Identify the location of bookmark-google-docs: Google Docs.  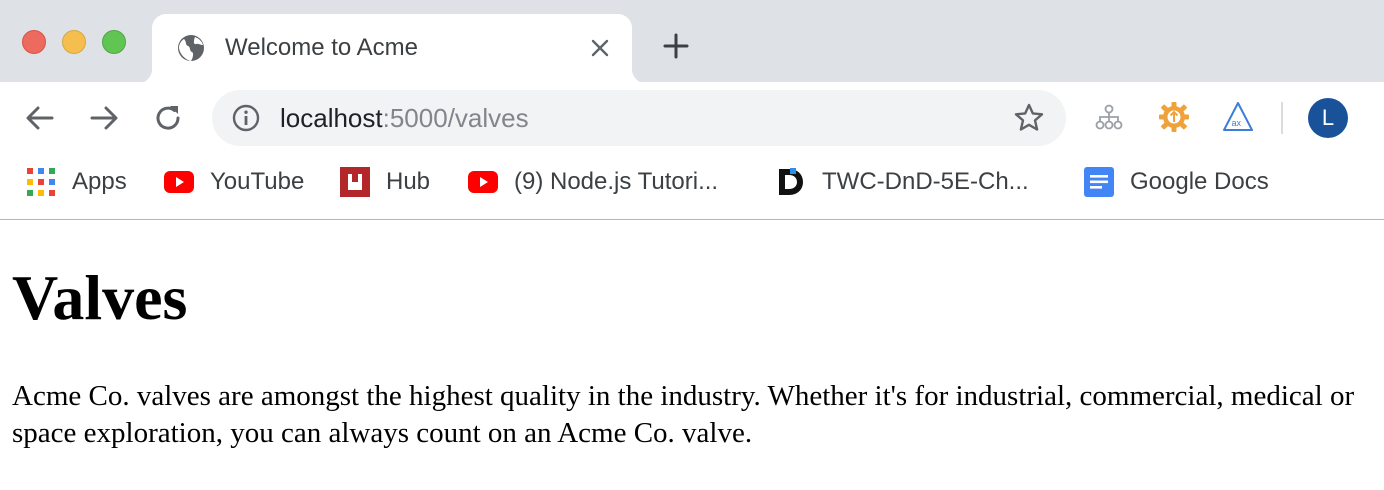
(1176, 182).